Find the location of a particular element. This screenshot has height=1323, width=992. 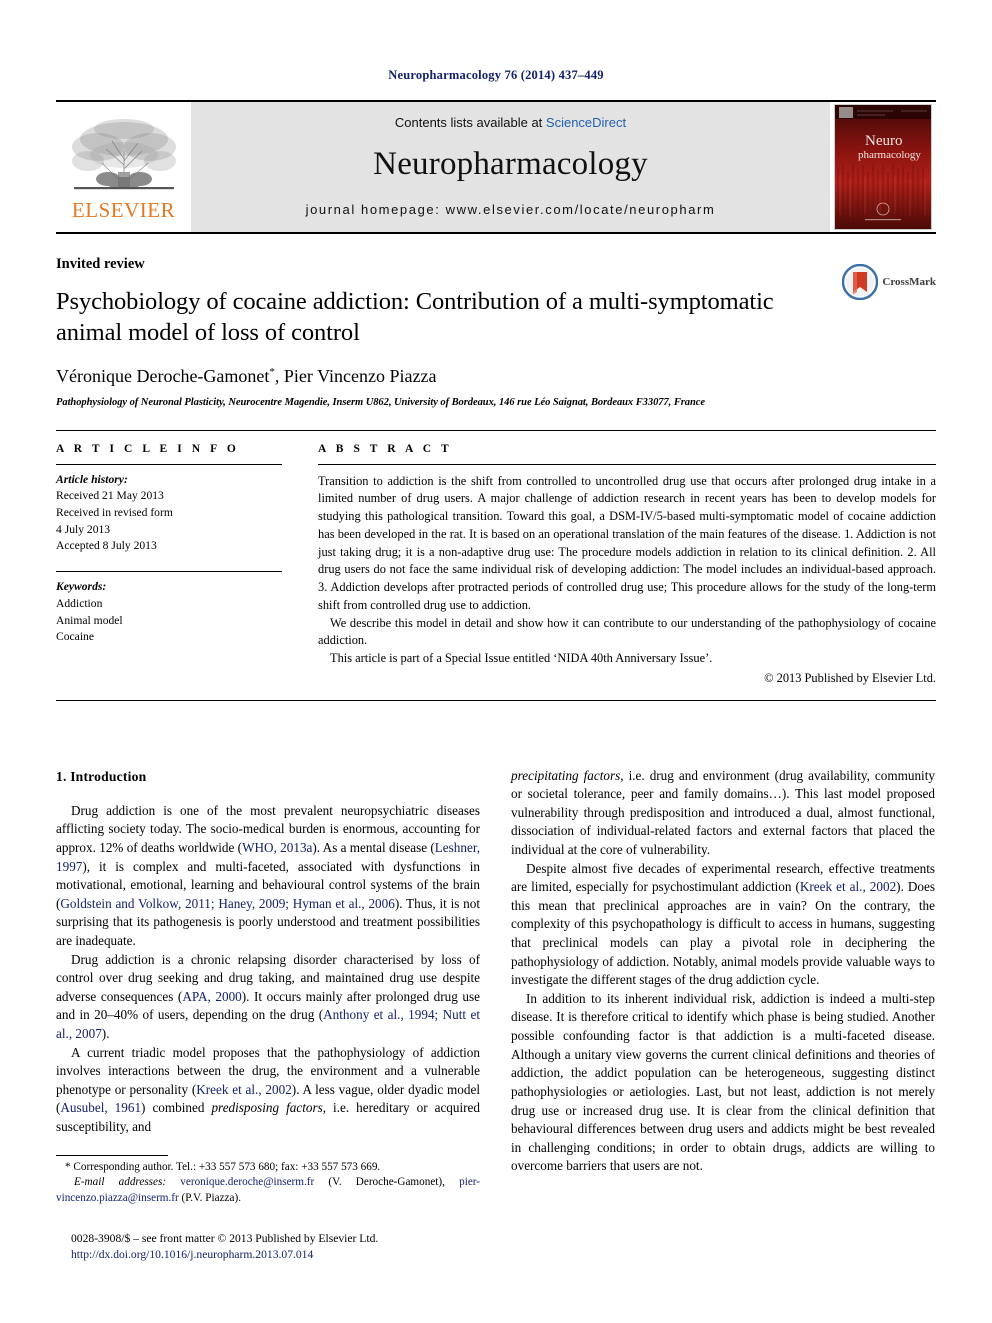

citation-link: APA, 2000 is located at coordinates (211, 996).